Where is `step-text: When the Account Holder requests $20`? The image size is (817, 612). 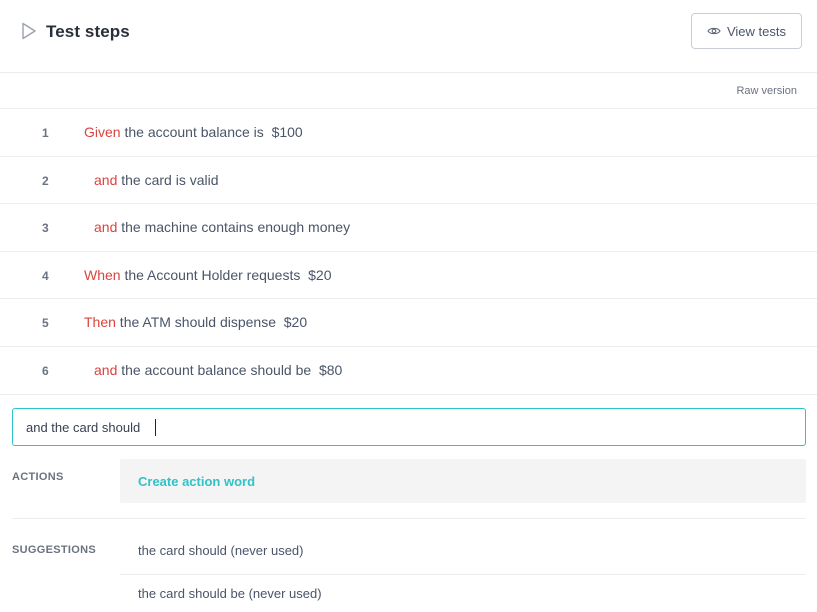 step-text: When the Account Holder requests $20 is located at coordinates (208, 275).